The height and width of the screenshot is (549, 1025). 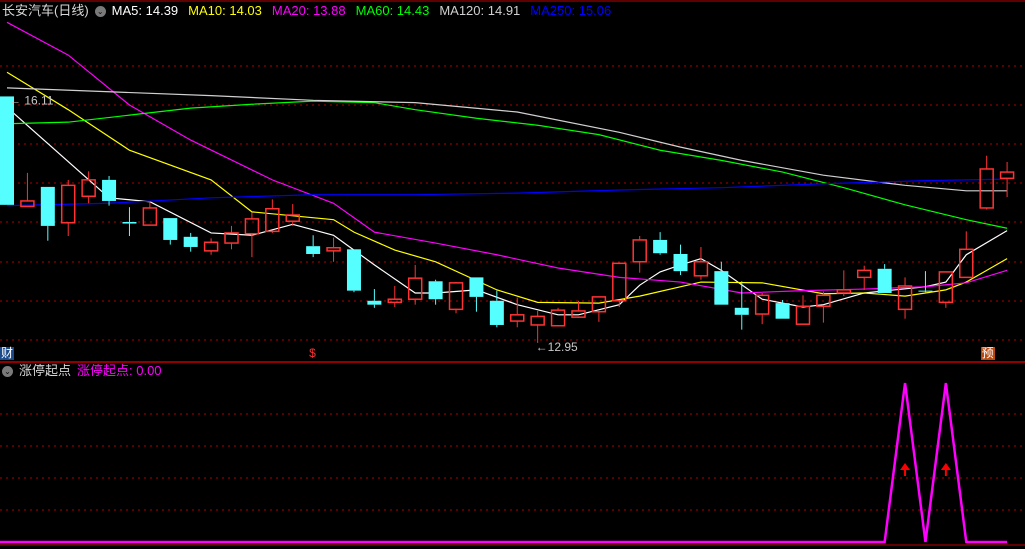 I want to click on ma5-label: MA5: 14.39, so click(x=145, y=10).